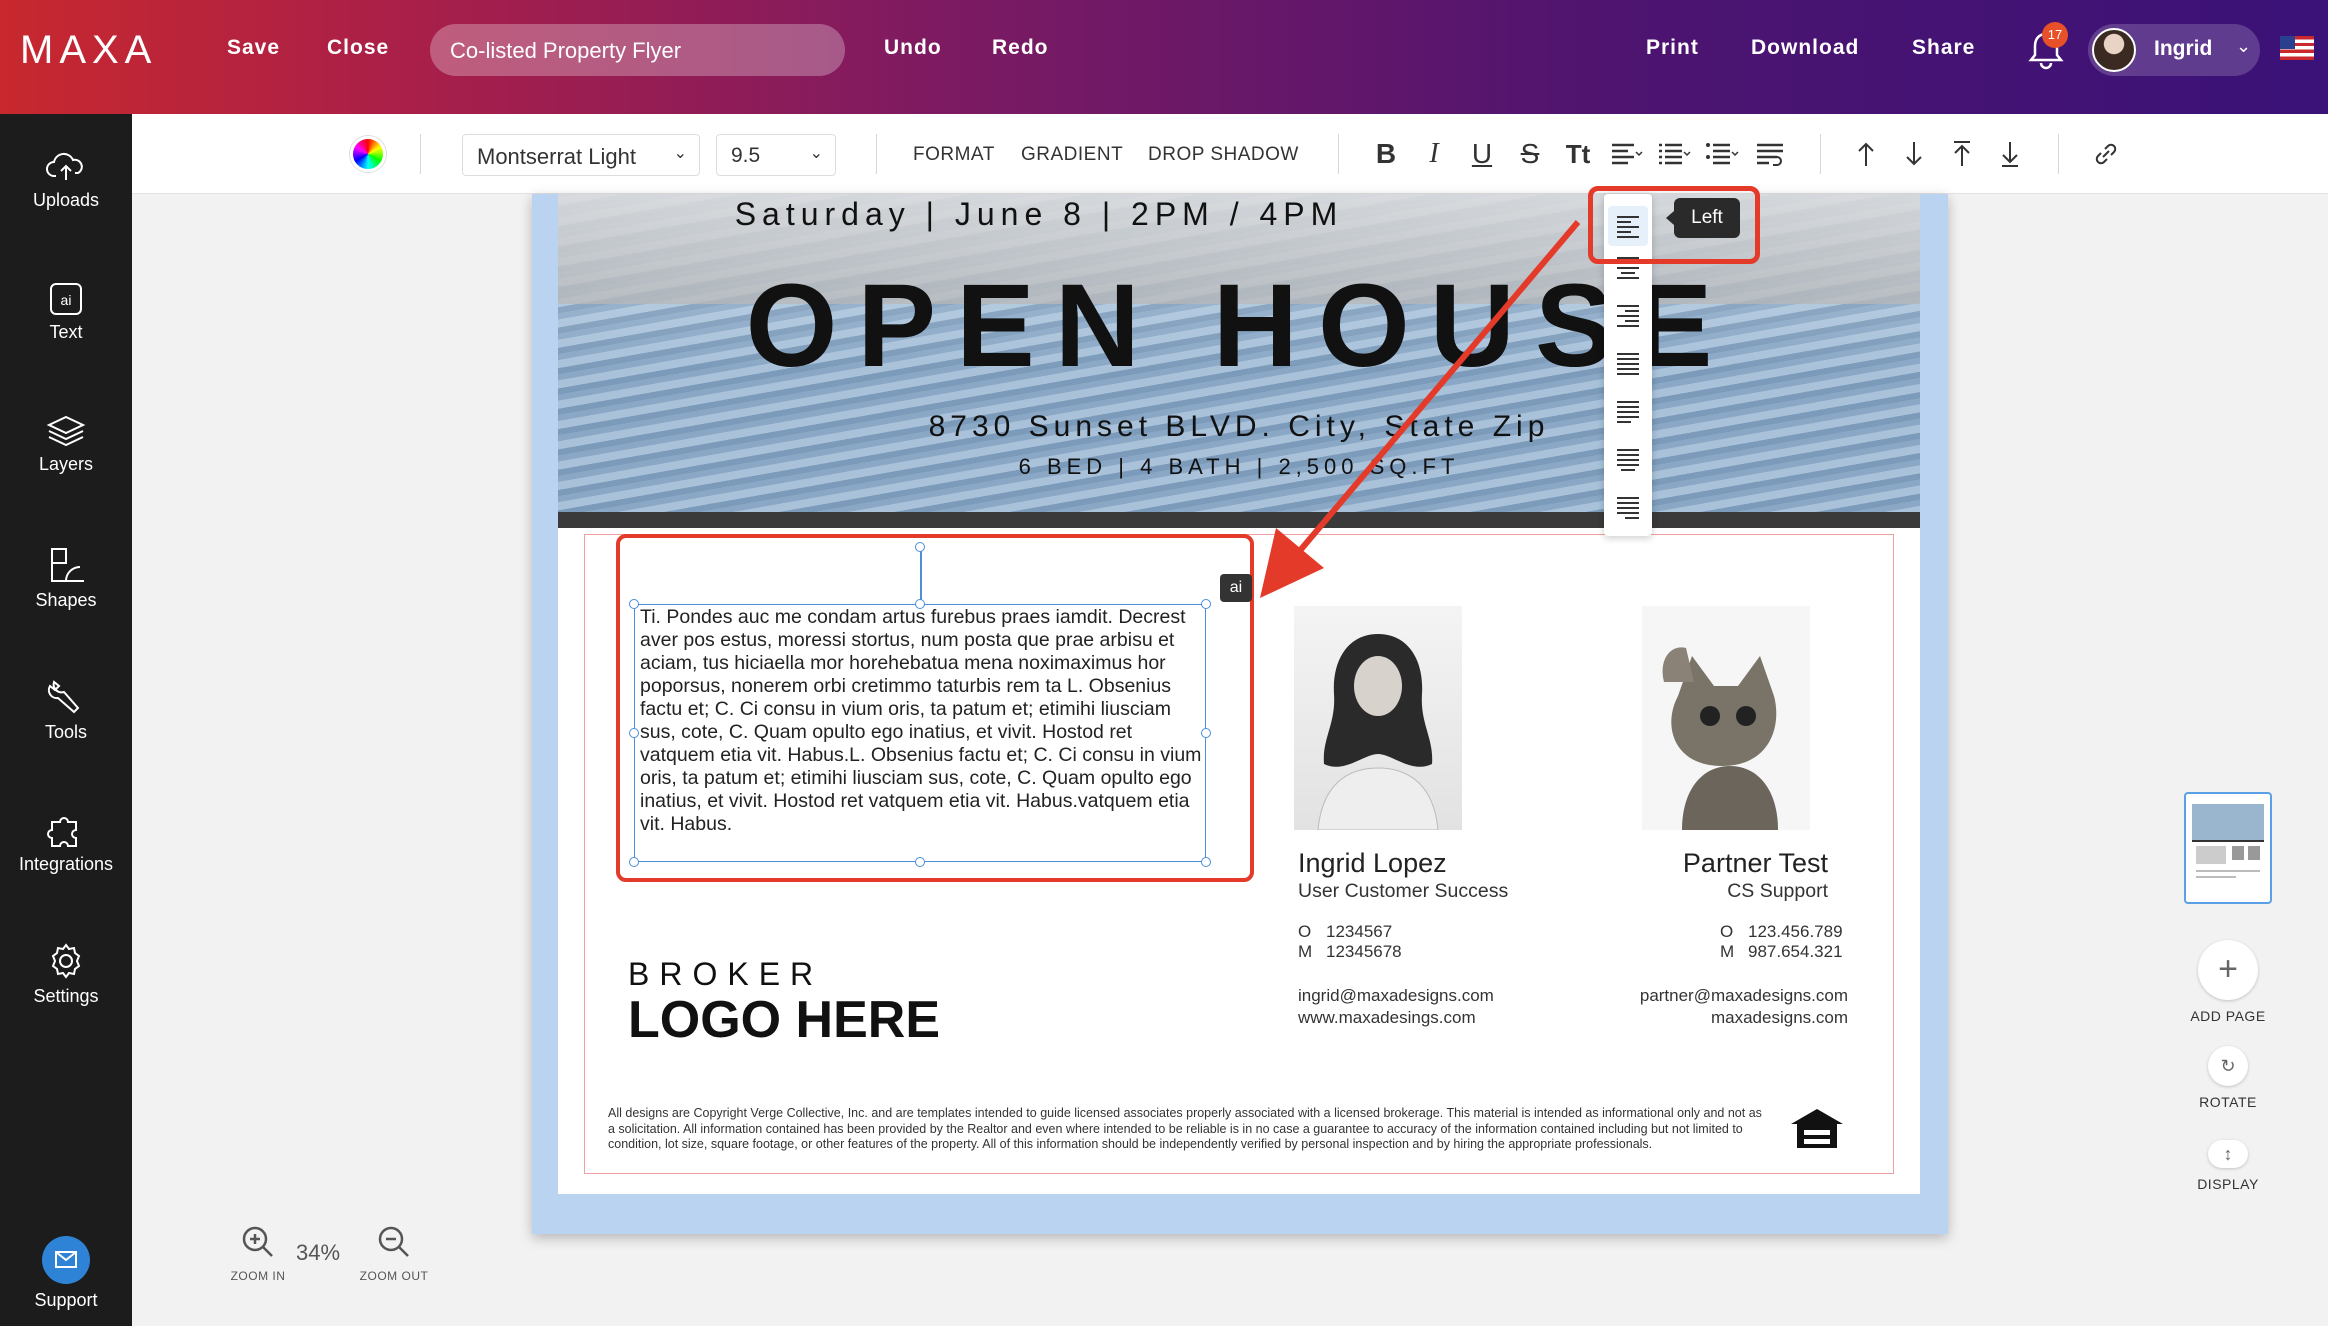 Image resolution: width=2328 pixels, height=1326 pixels. Describe the element at coordinates (1728, 863) in the screenshot. I see `agent-name: Partner Test` at that location.